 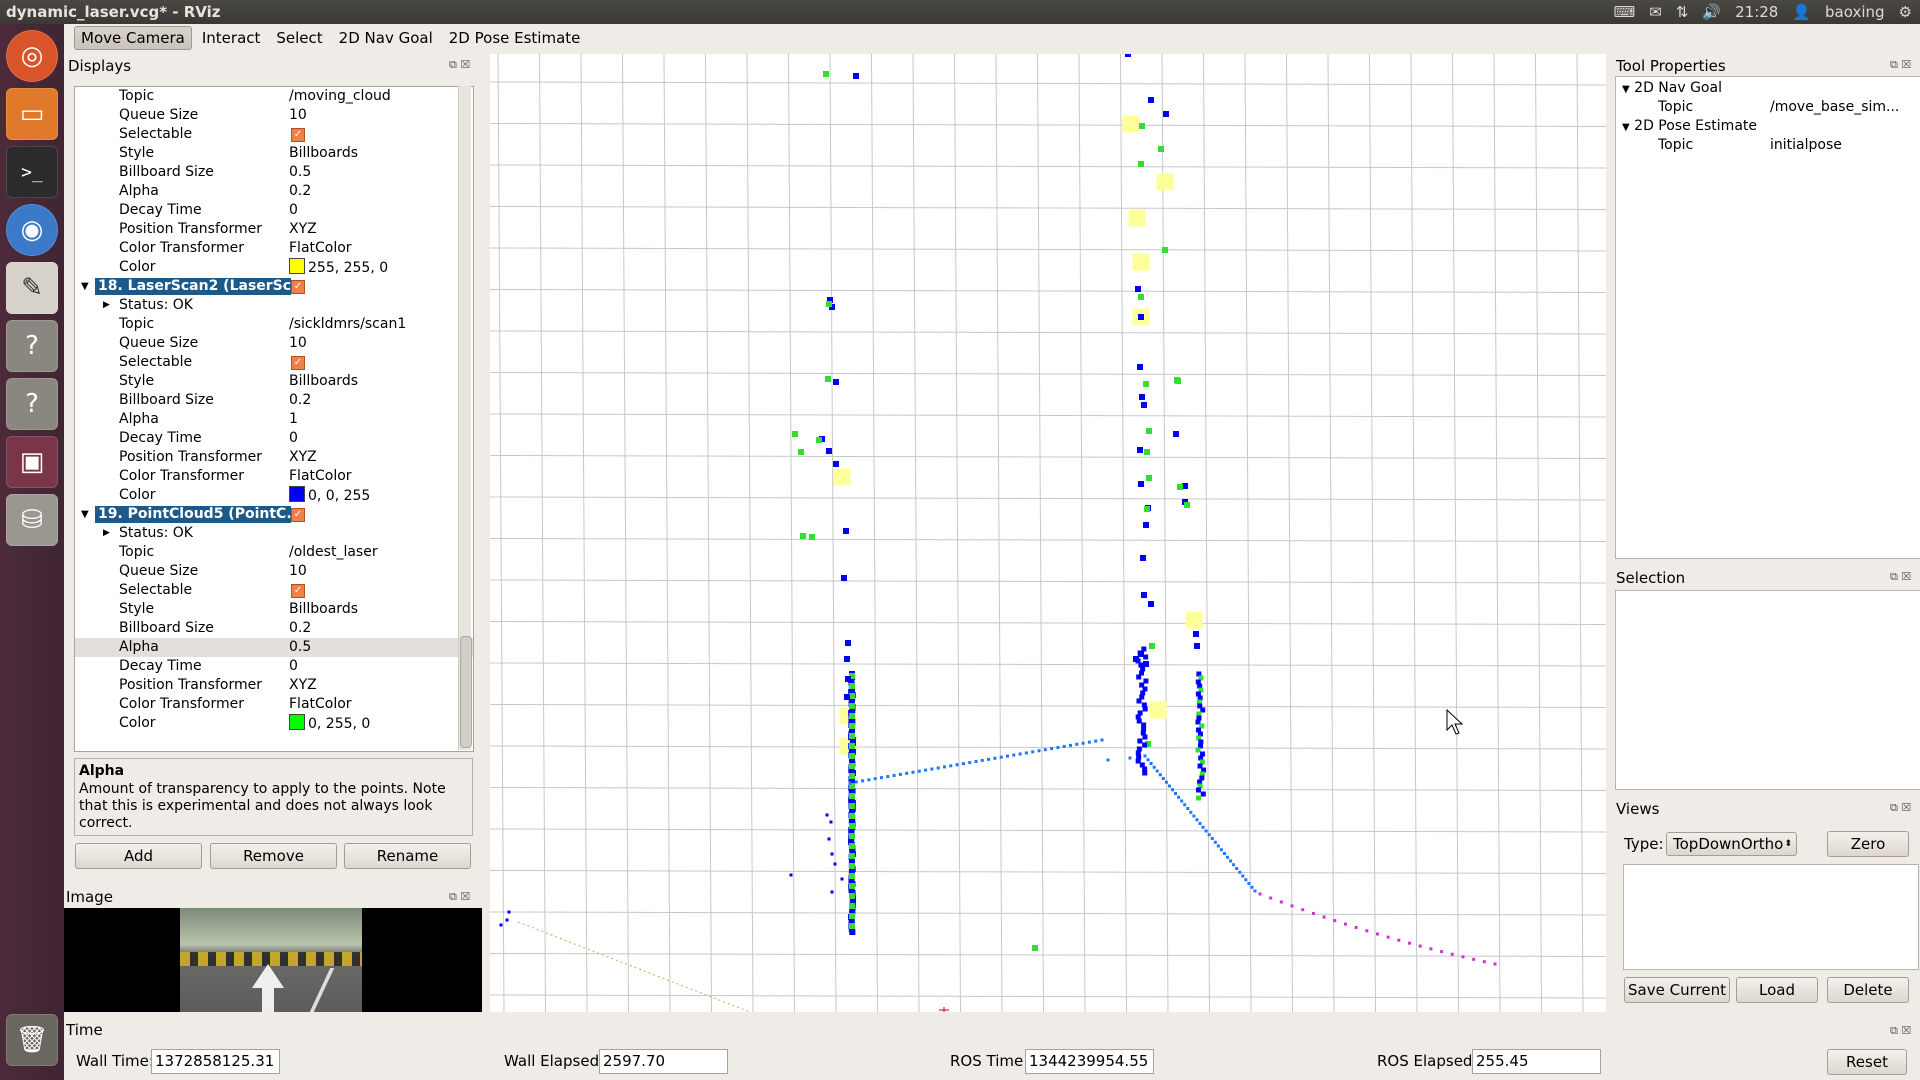 What do you see at coordinates (386, 38) in the screenshot?
I see `tool-2d-nav-goal: 2D Nav Goal` at bounding box center [386, 38].